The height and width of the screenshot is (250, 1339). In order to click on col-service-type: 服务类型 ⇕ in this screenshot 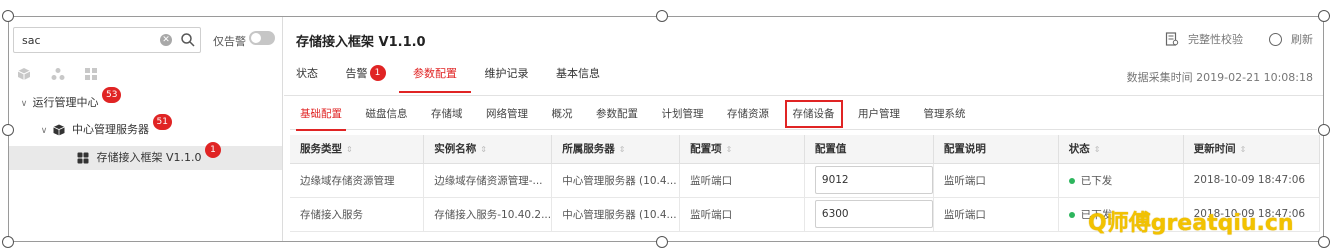, I will do `click(357, 149)`.